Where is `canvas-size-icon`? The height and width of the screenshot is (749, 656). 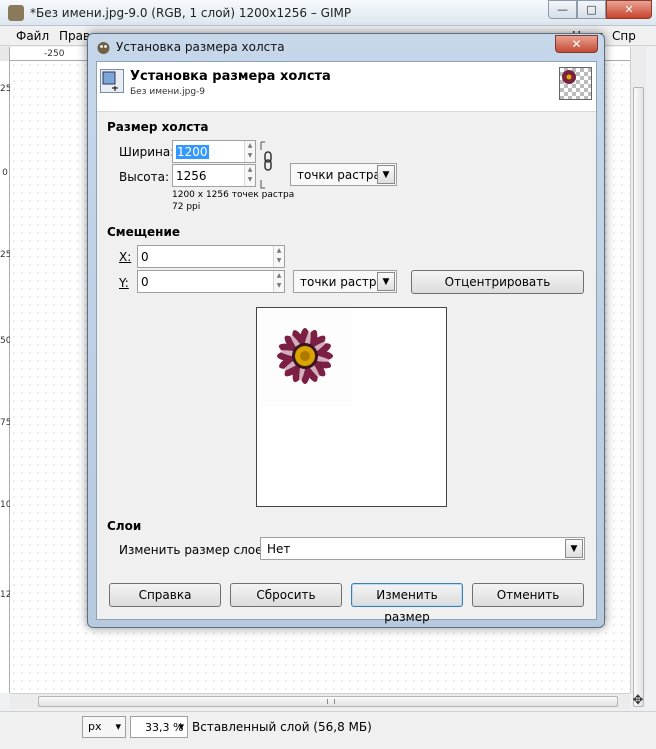 canvas-size-icon is located at coordinates (112, 81).